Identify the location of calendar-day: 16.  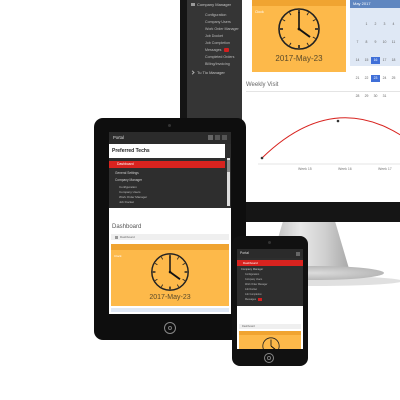
(375, 60).